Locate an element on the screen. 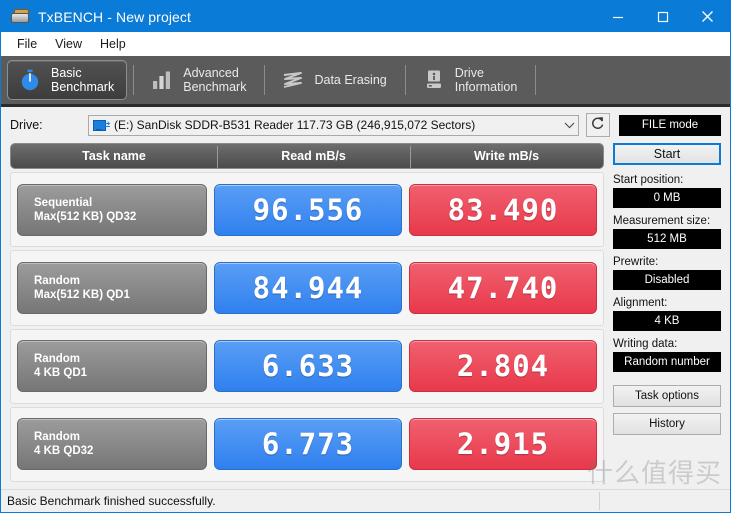  read-value: 6.633 is located at coordinates (308, 366).